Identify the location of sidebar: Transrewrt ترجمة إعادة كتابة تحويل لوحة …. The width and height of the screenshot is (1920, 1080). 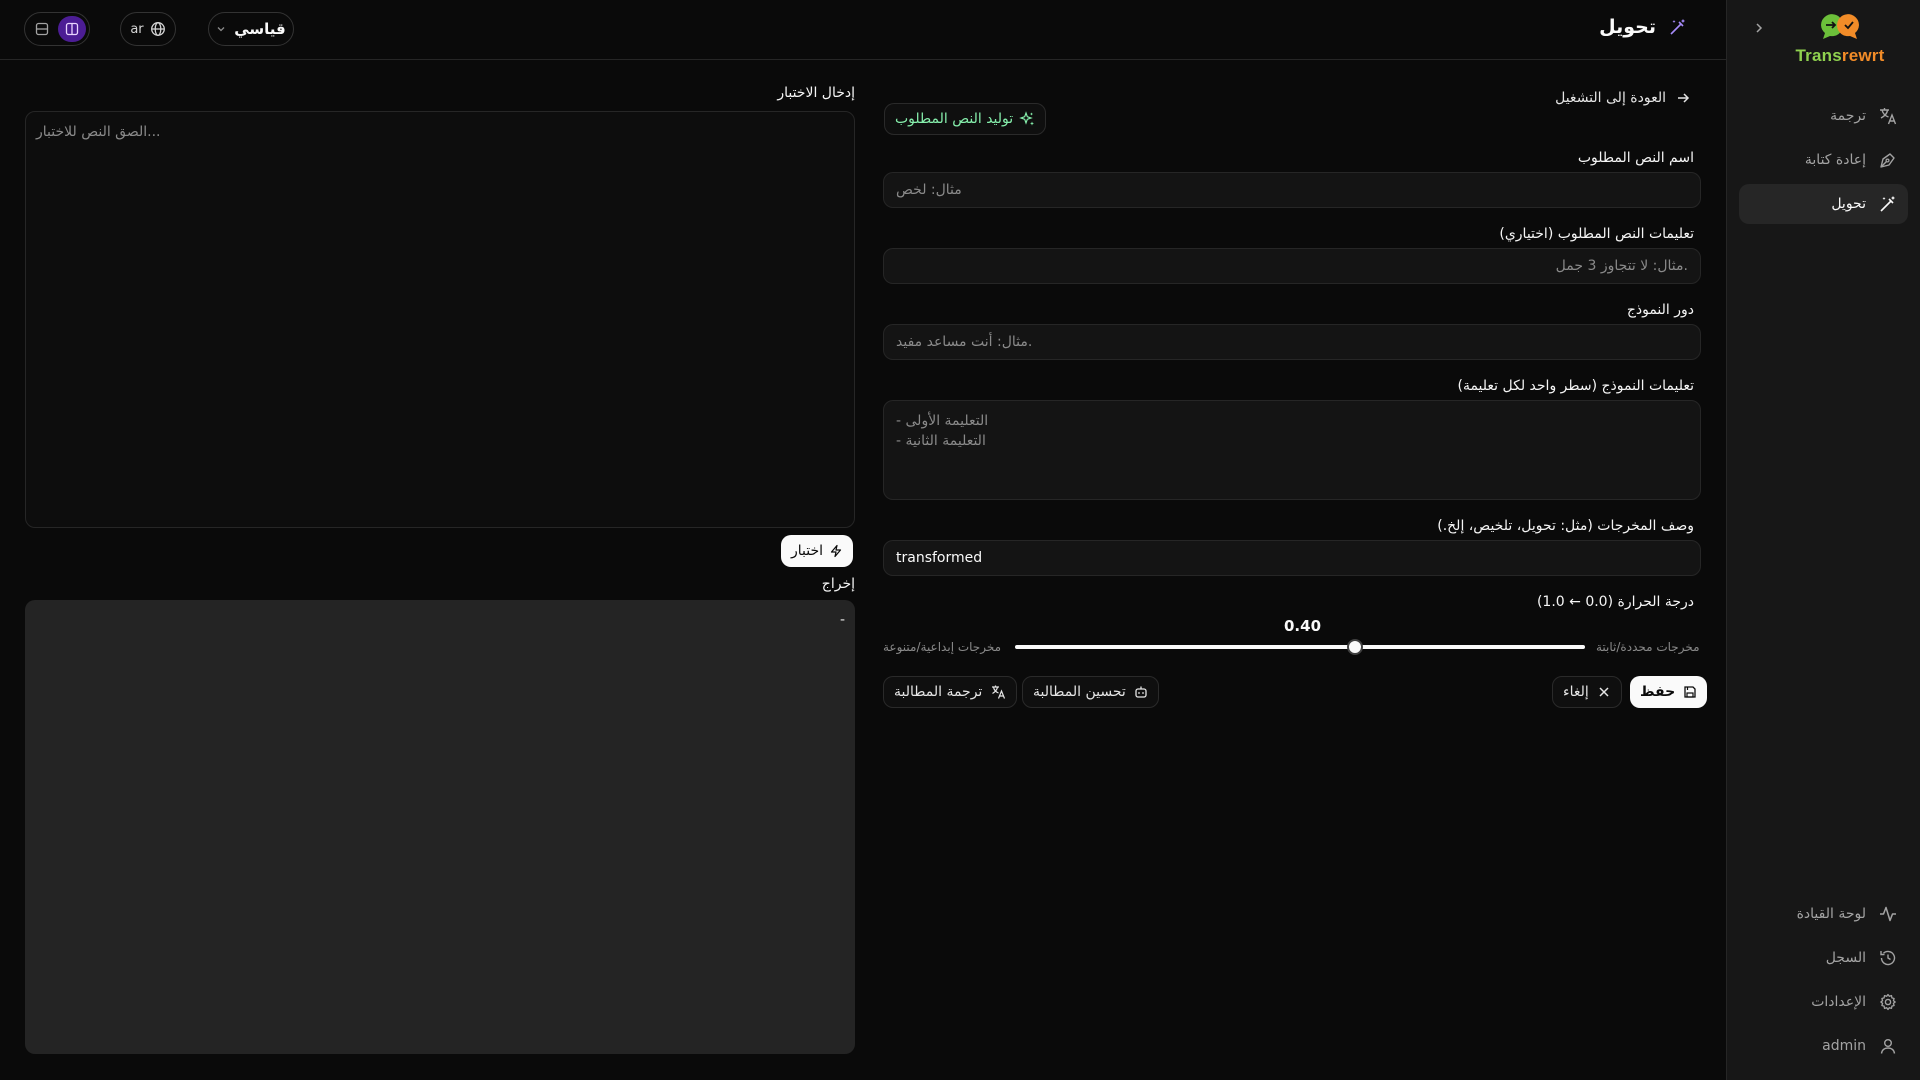
(1823, 540).